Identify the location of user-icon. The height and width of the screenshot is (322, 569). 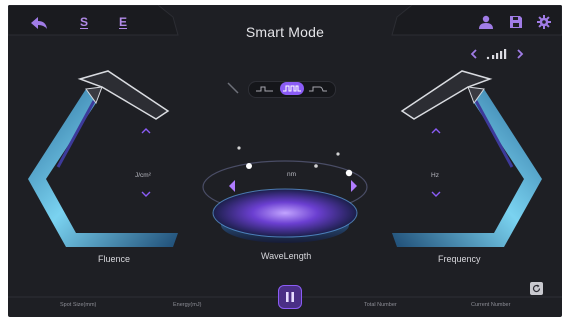
(486, 22).